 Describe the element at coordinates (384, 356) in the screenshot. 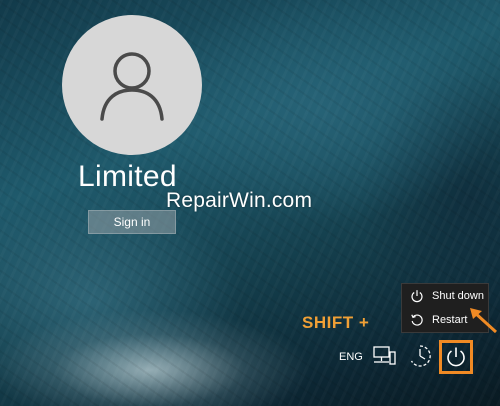

I see `network-icon` at that location.